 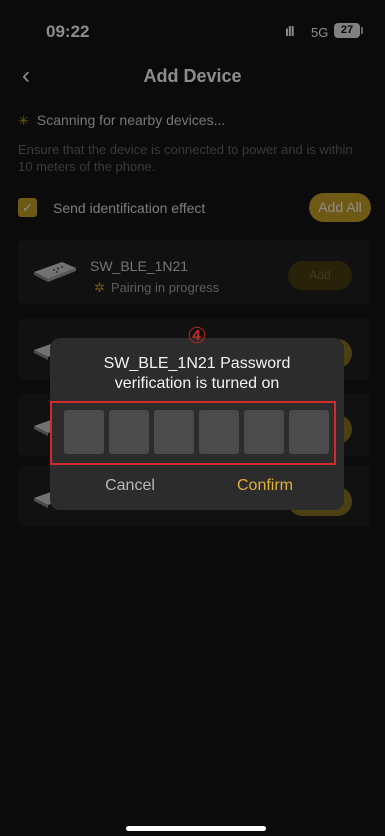 I want to click on password-input-highlight, so click(x=193, y=433).